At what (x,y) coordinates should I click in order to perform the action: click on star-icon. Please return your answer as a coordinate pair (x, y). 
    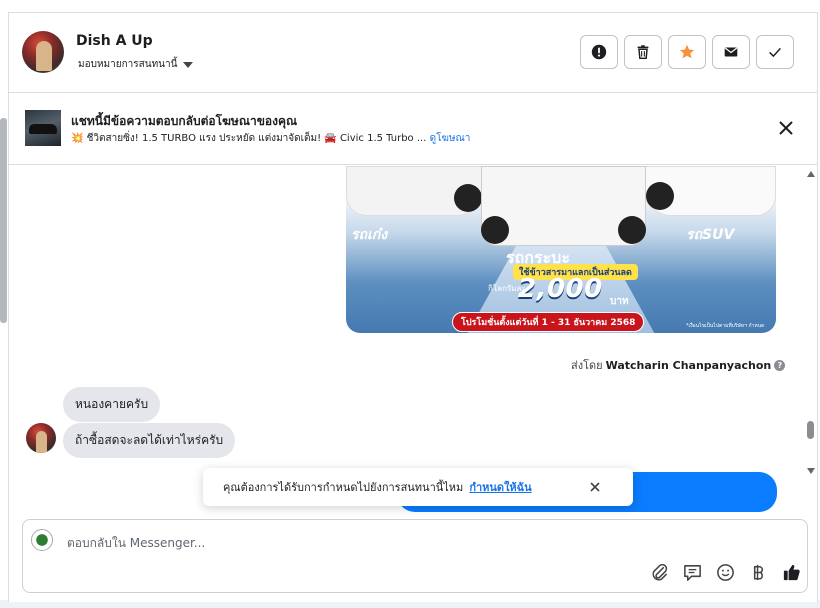
    Looking at the image, I should click on (687, 51).